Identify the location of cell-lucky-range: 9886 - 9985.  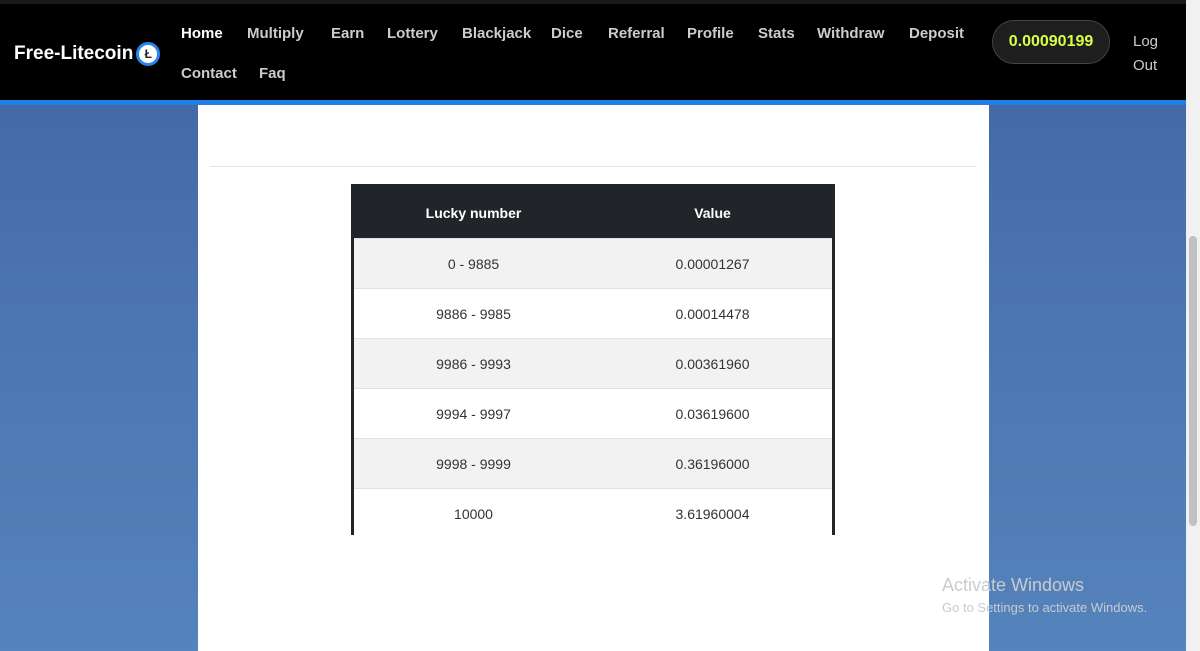
(473, 313).